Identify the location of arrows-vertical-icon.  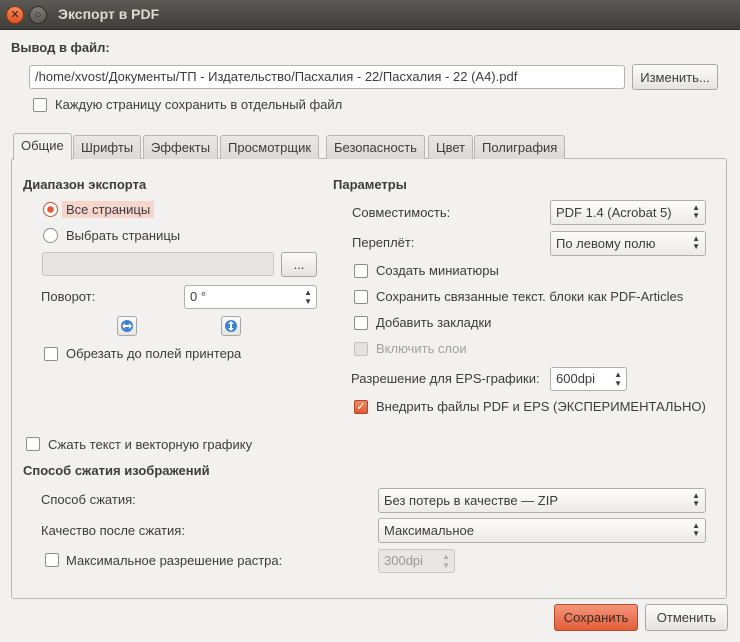
(231, 326).